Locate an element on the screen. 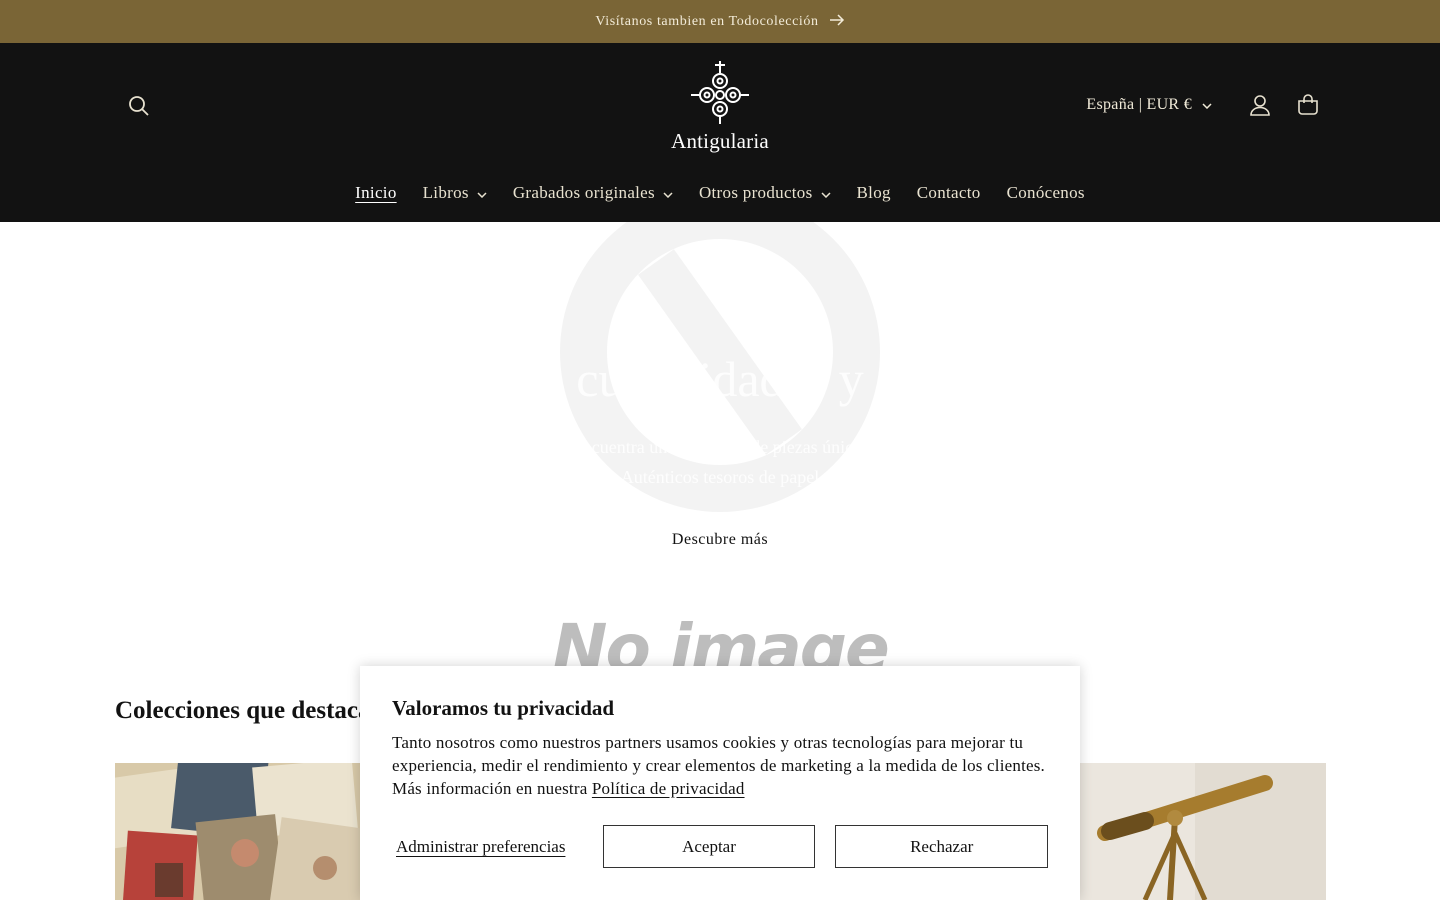 The height and width of the screenshot is (900, 1440). nav-item-inicio: Inicio is located at coordinates (375, 193).